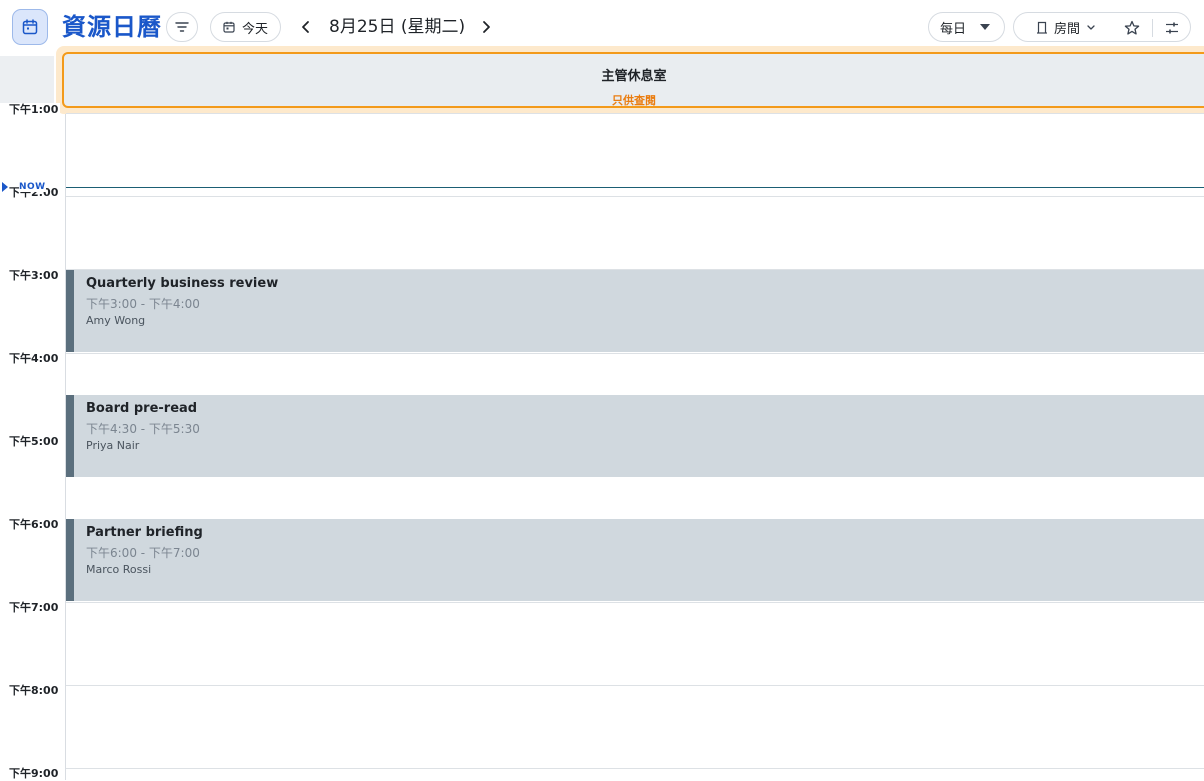 Image resolution: width=1204 pixels, height=781 pixels. Describe the element at coordinates (35, 110) in the screenshot. I see `hour-label: 下午1:00` at that location.